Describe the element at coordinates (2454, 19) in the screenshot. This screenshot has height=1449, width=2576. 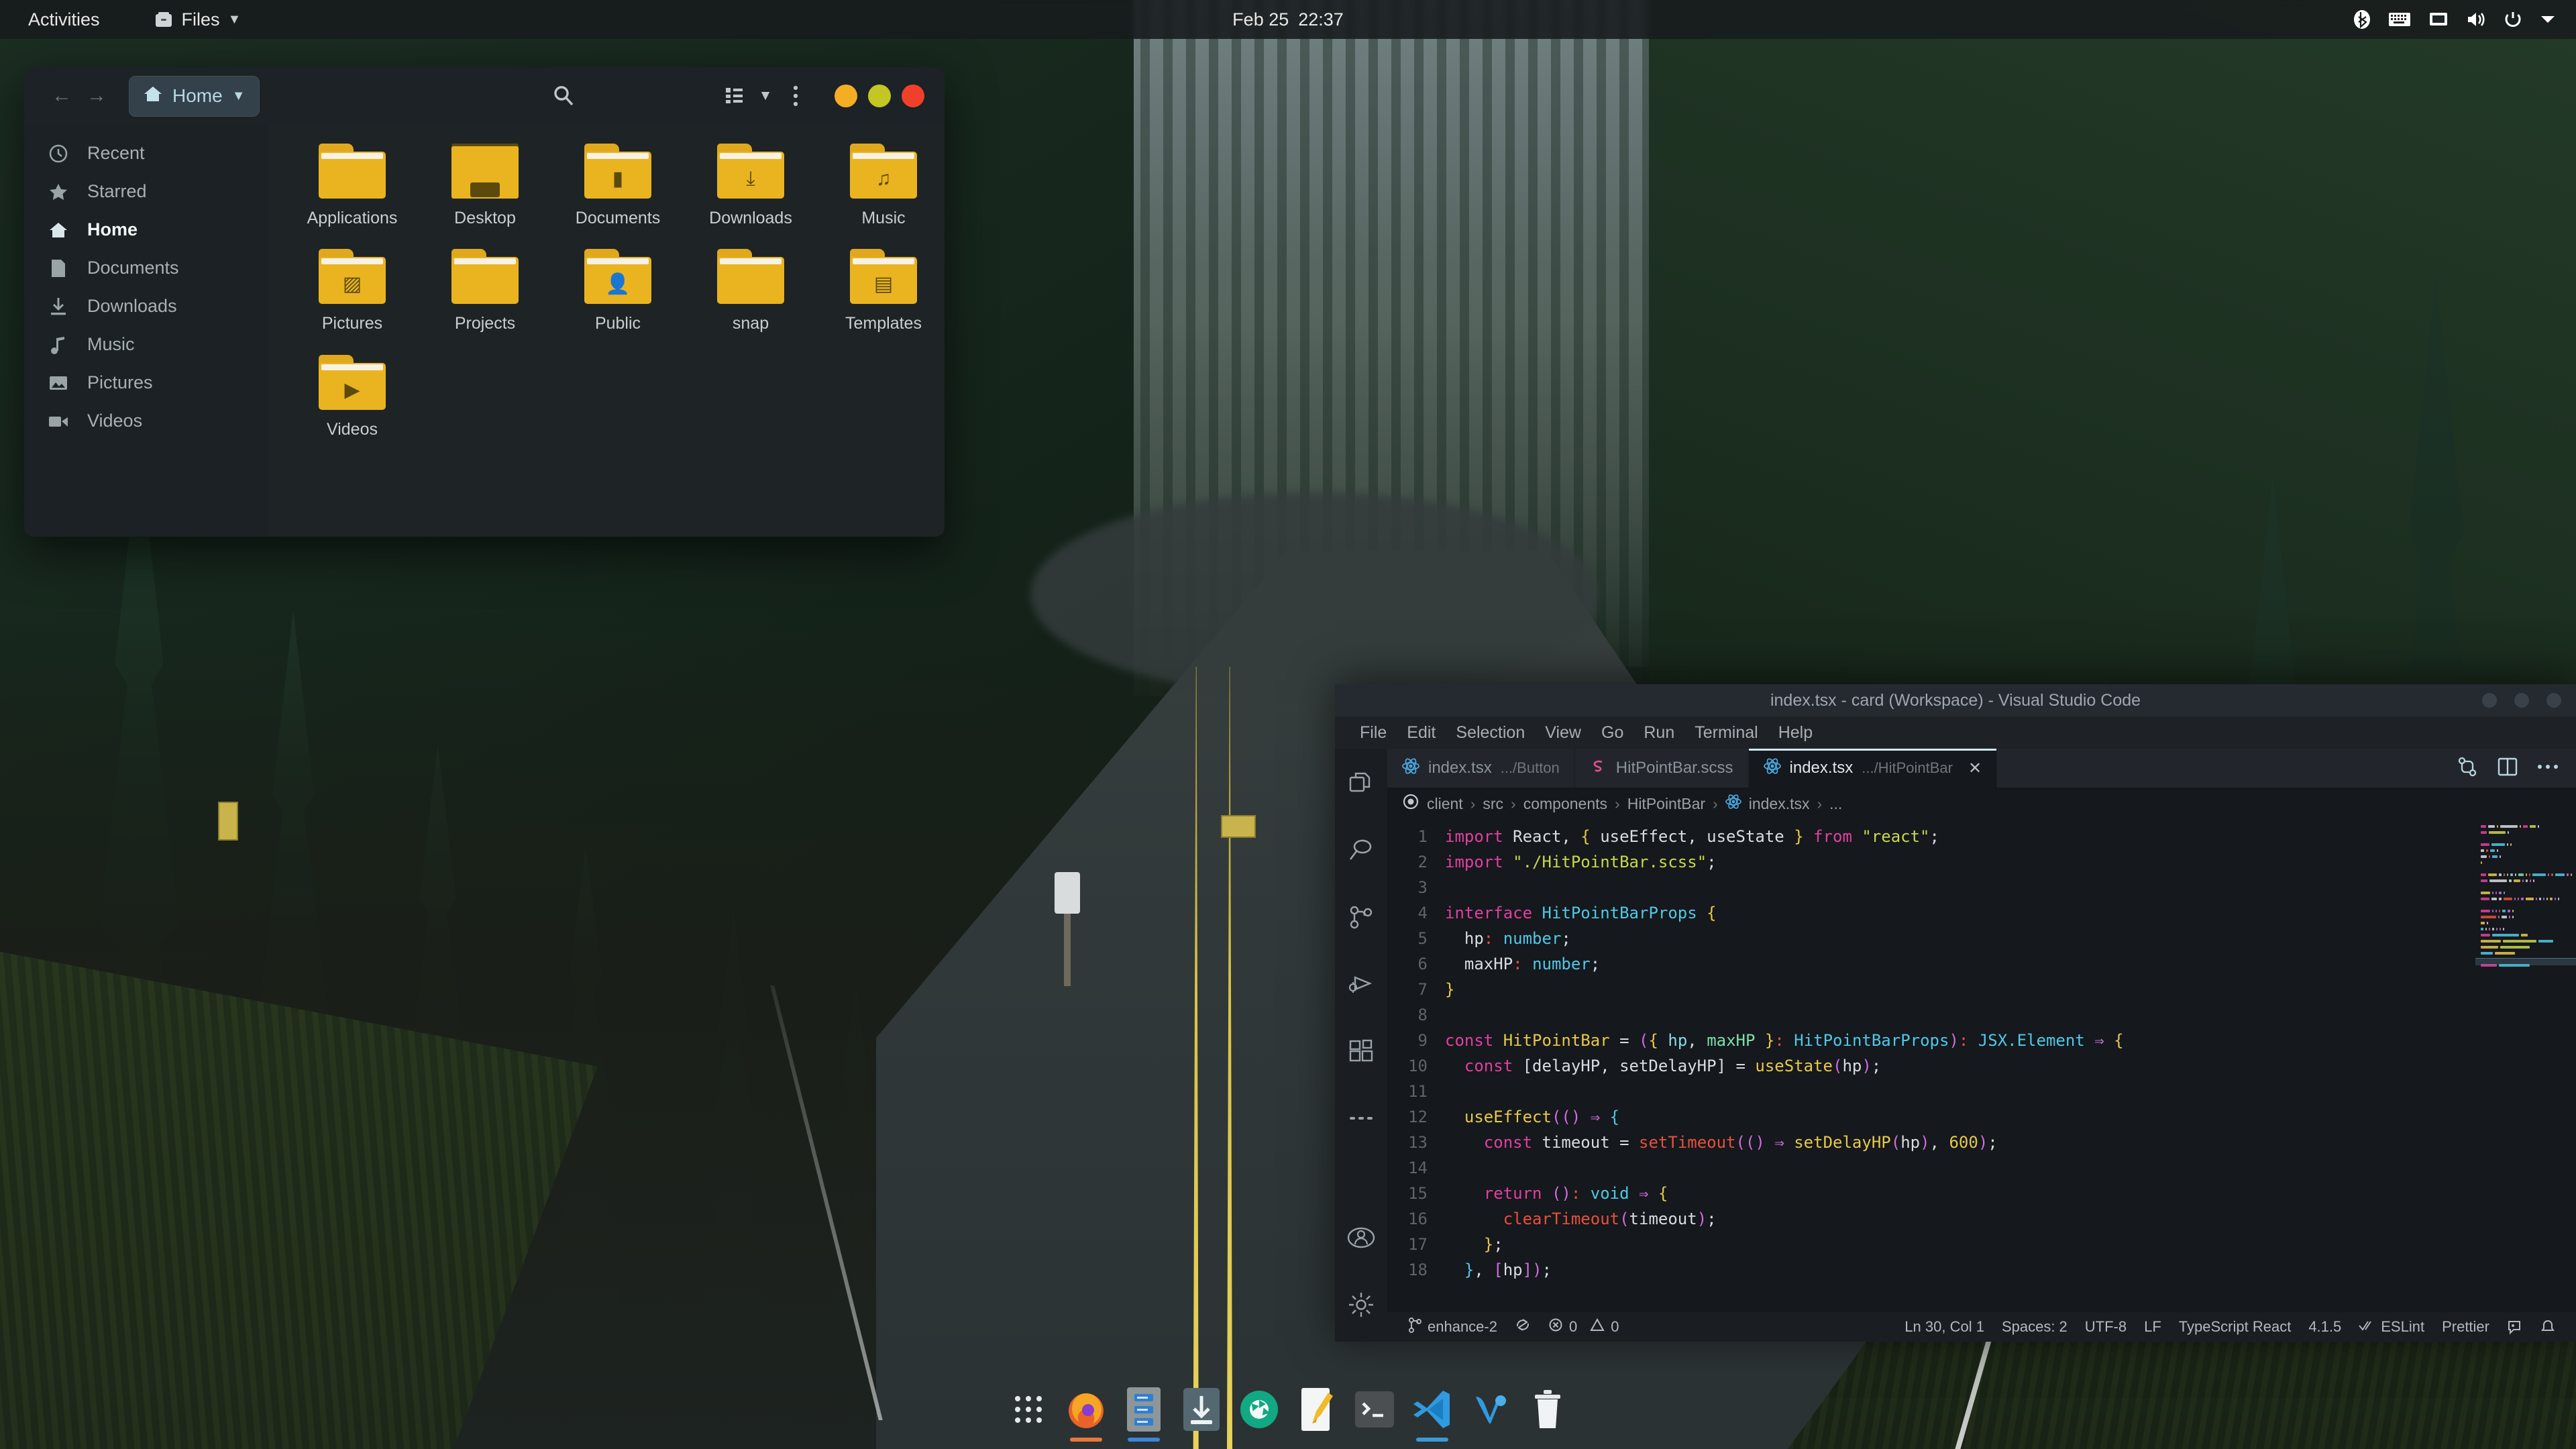
I see `system-tray` at that location.